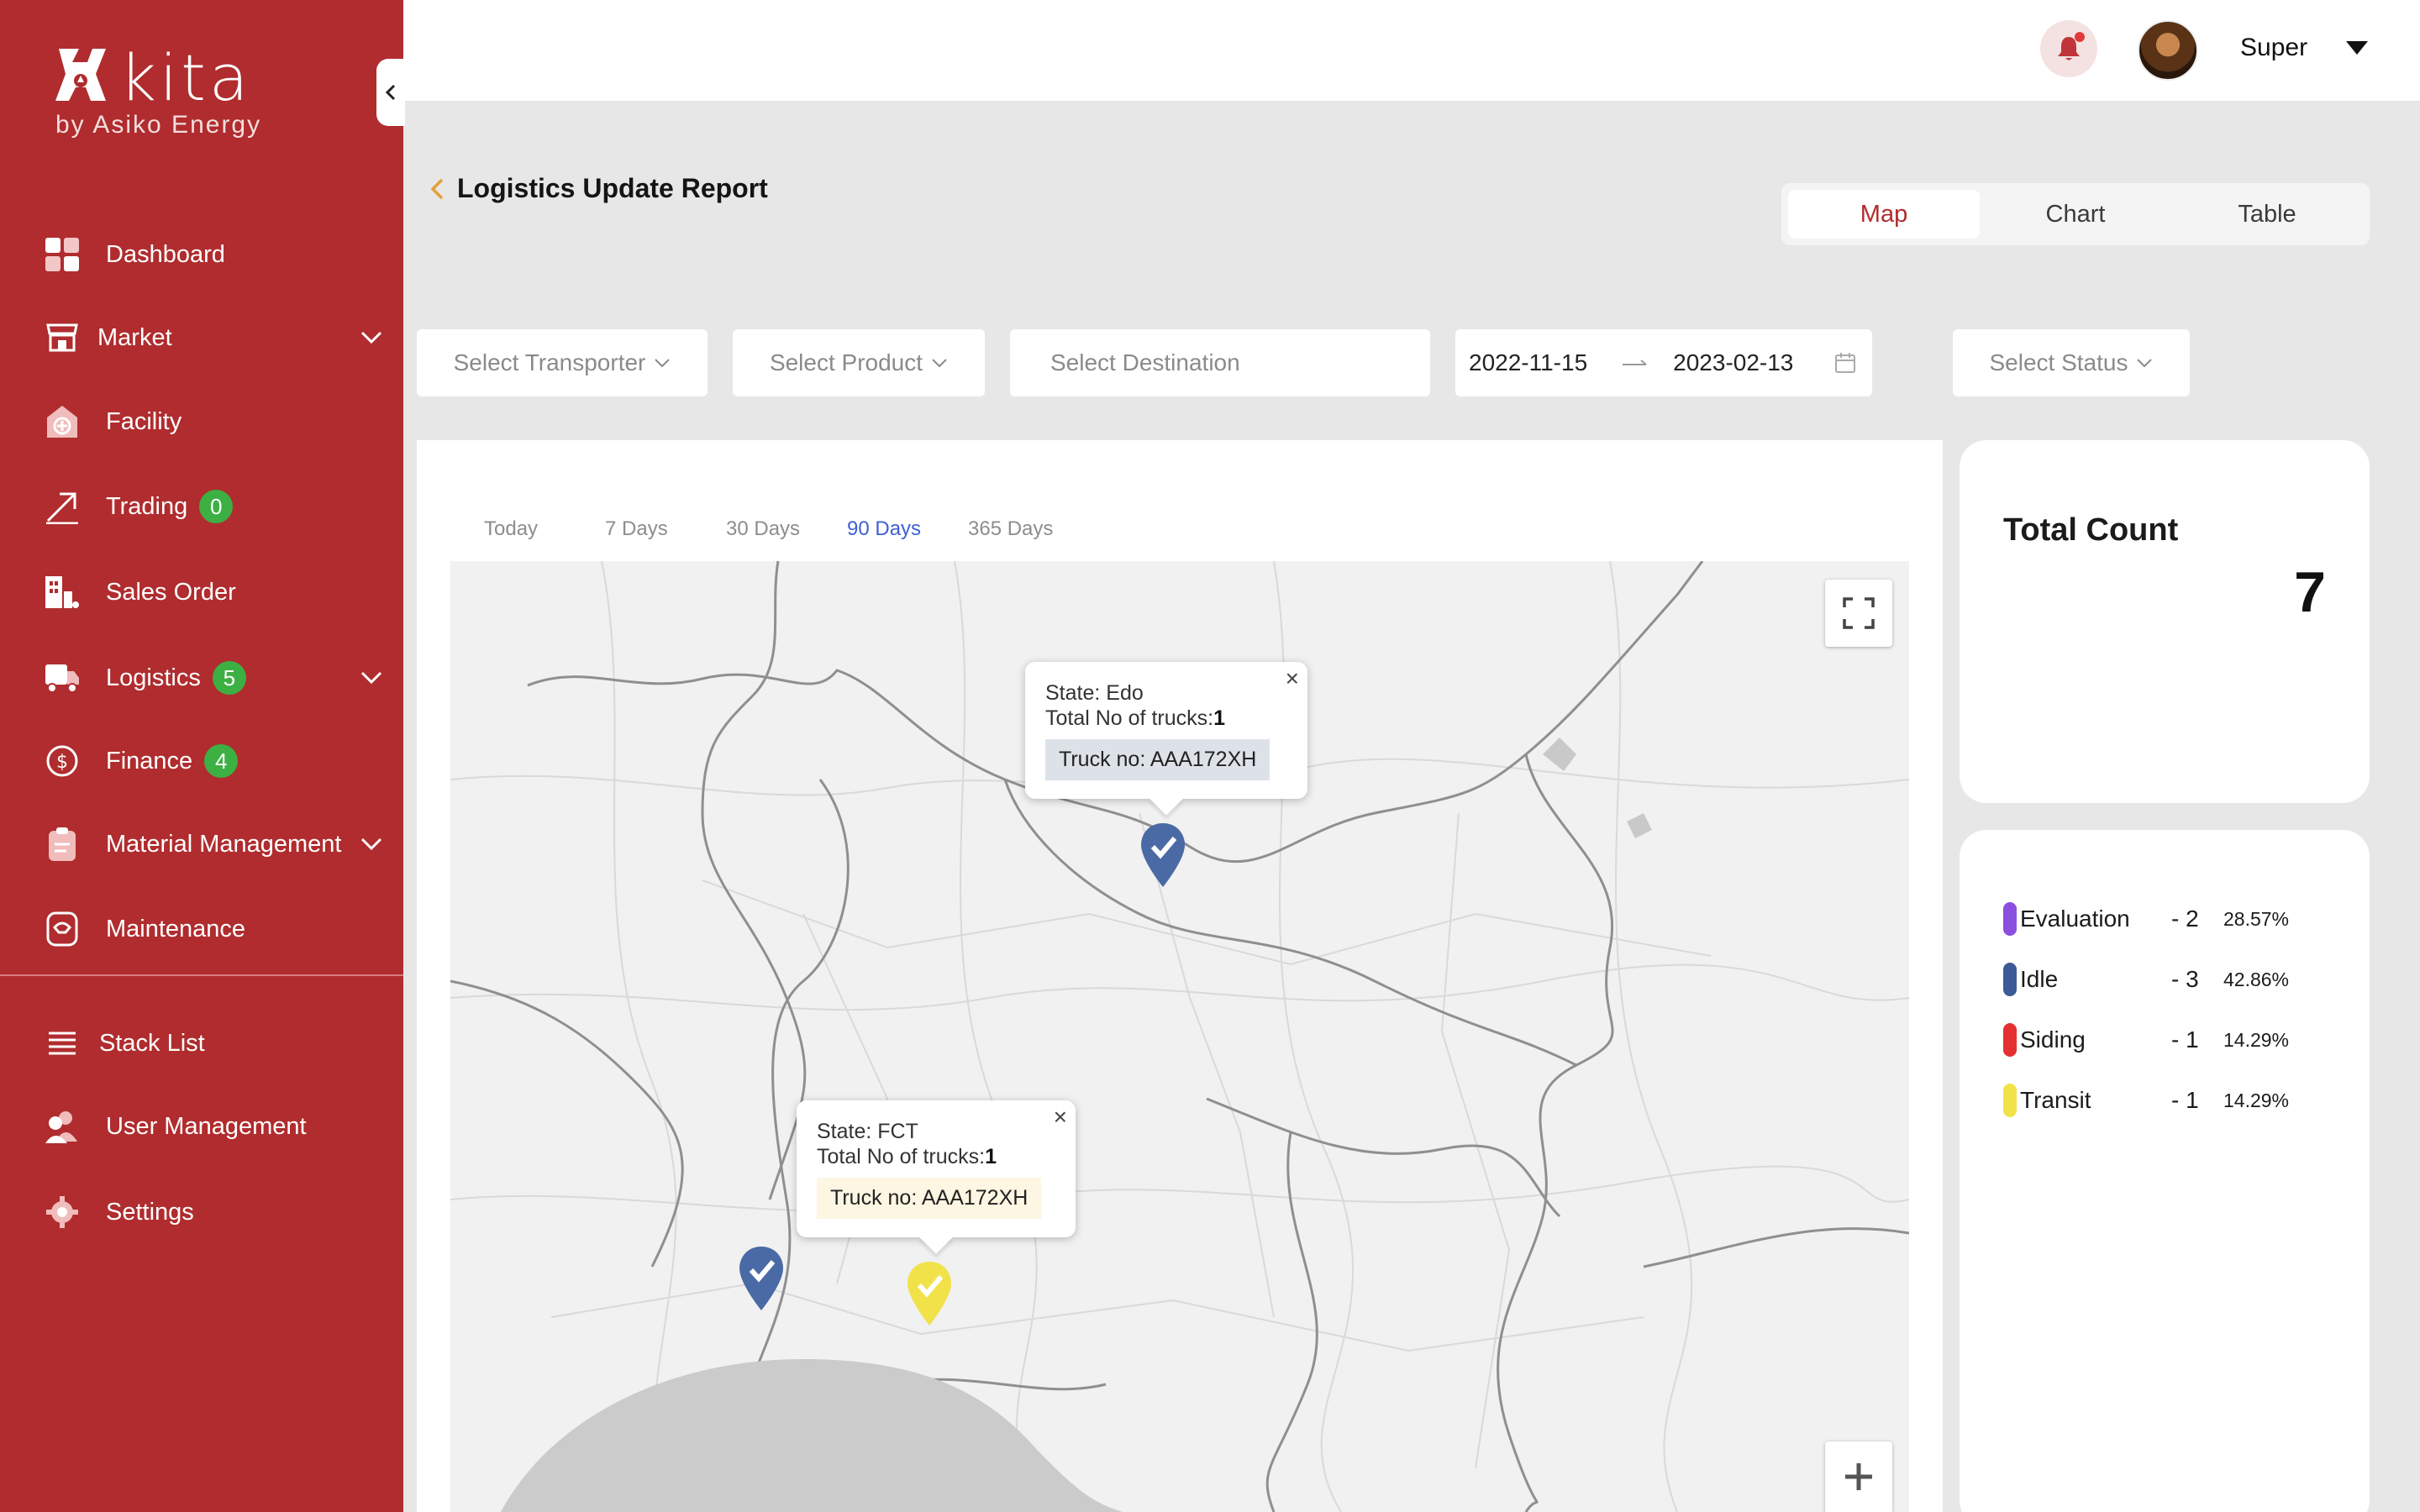 This screenshot has height=1512, width=2420. I want to click on fullscreen-button, so click(1859, 613).